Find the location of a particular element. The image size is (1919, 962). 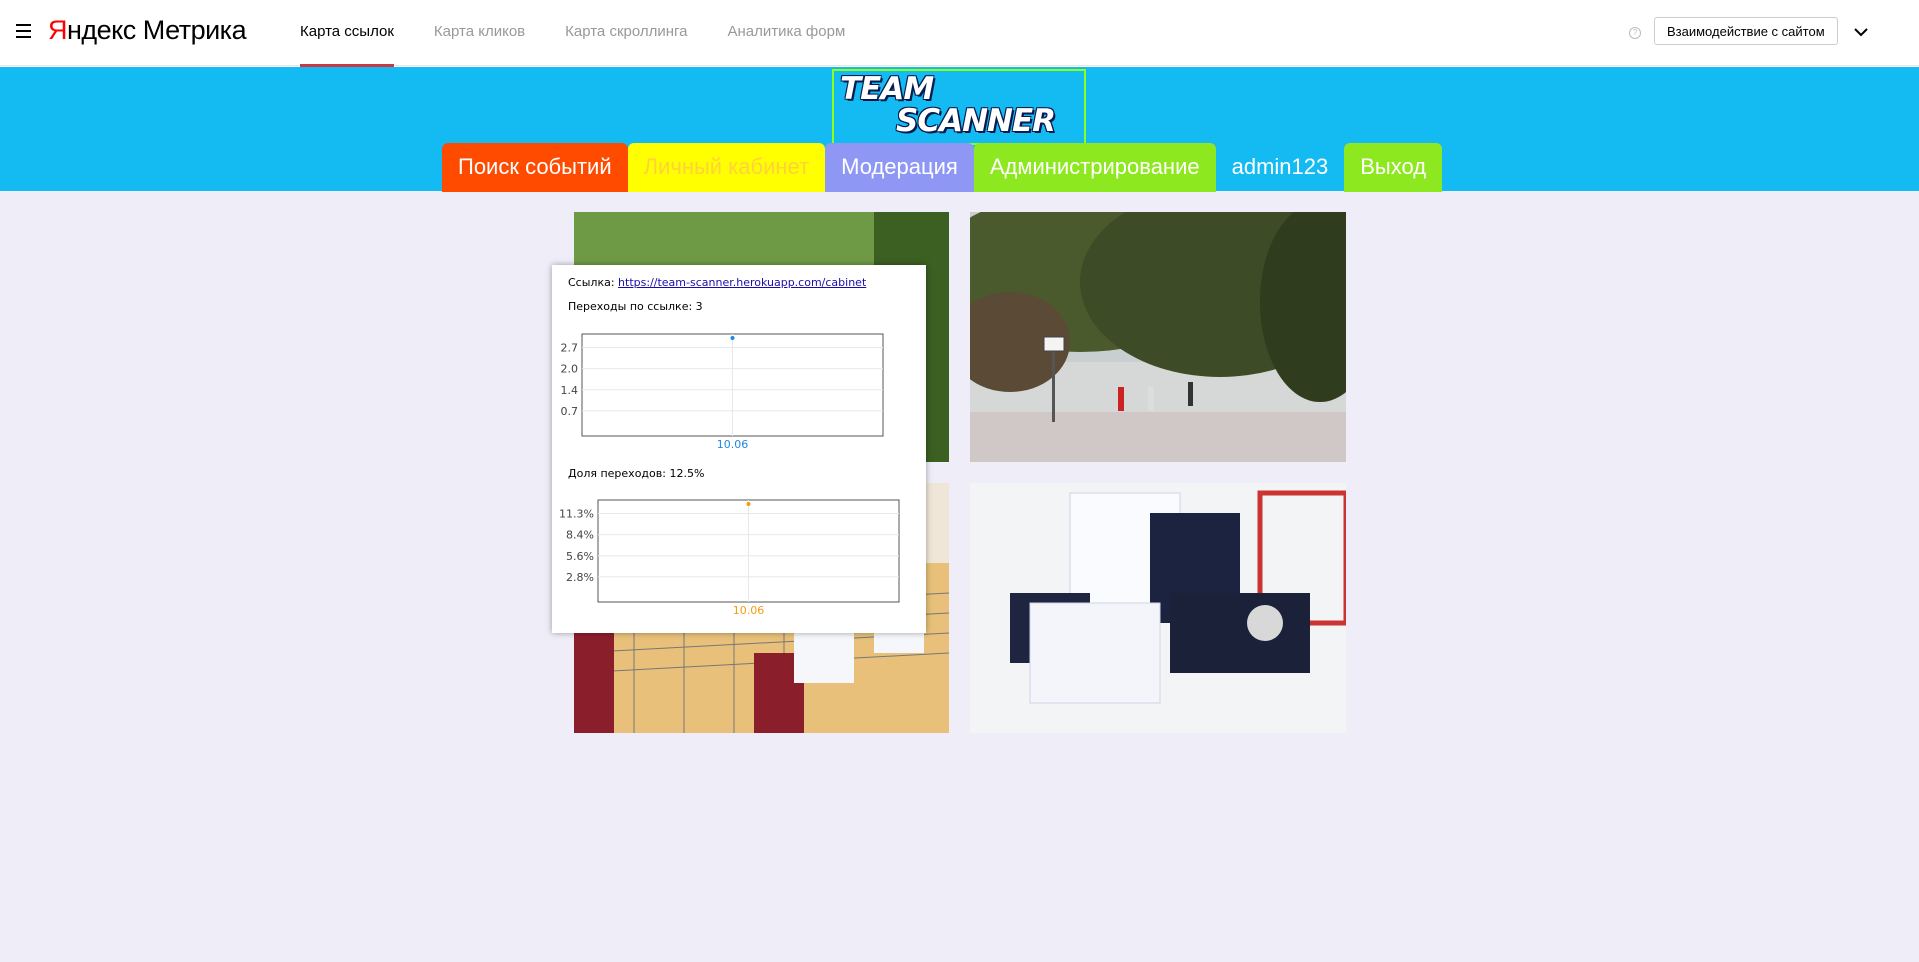

tab-click-map: Карта кликов is located at coordinates (479, 33).